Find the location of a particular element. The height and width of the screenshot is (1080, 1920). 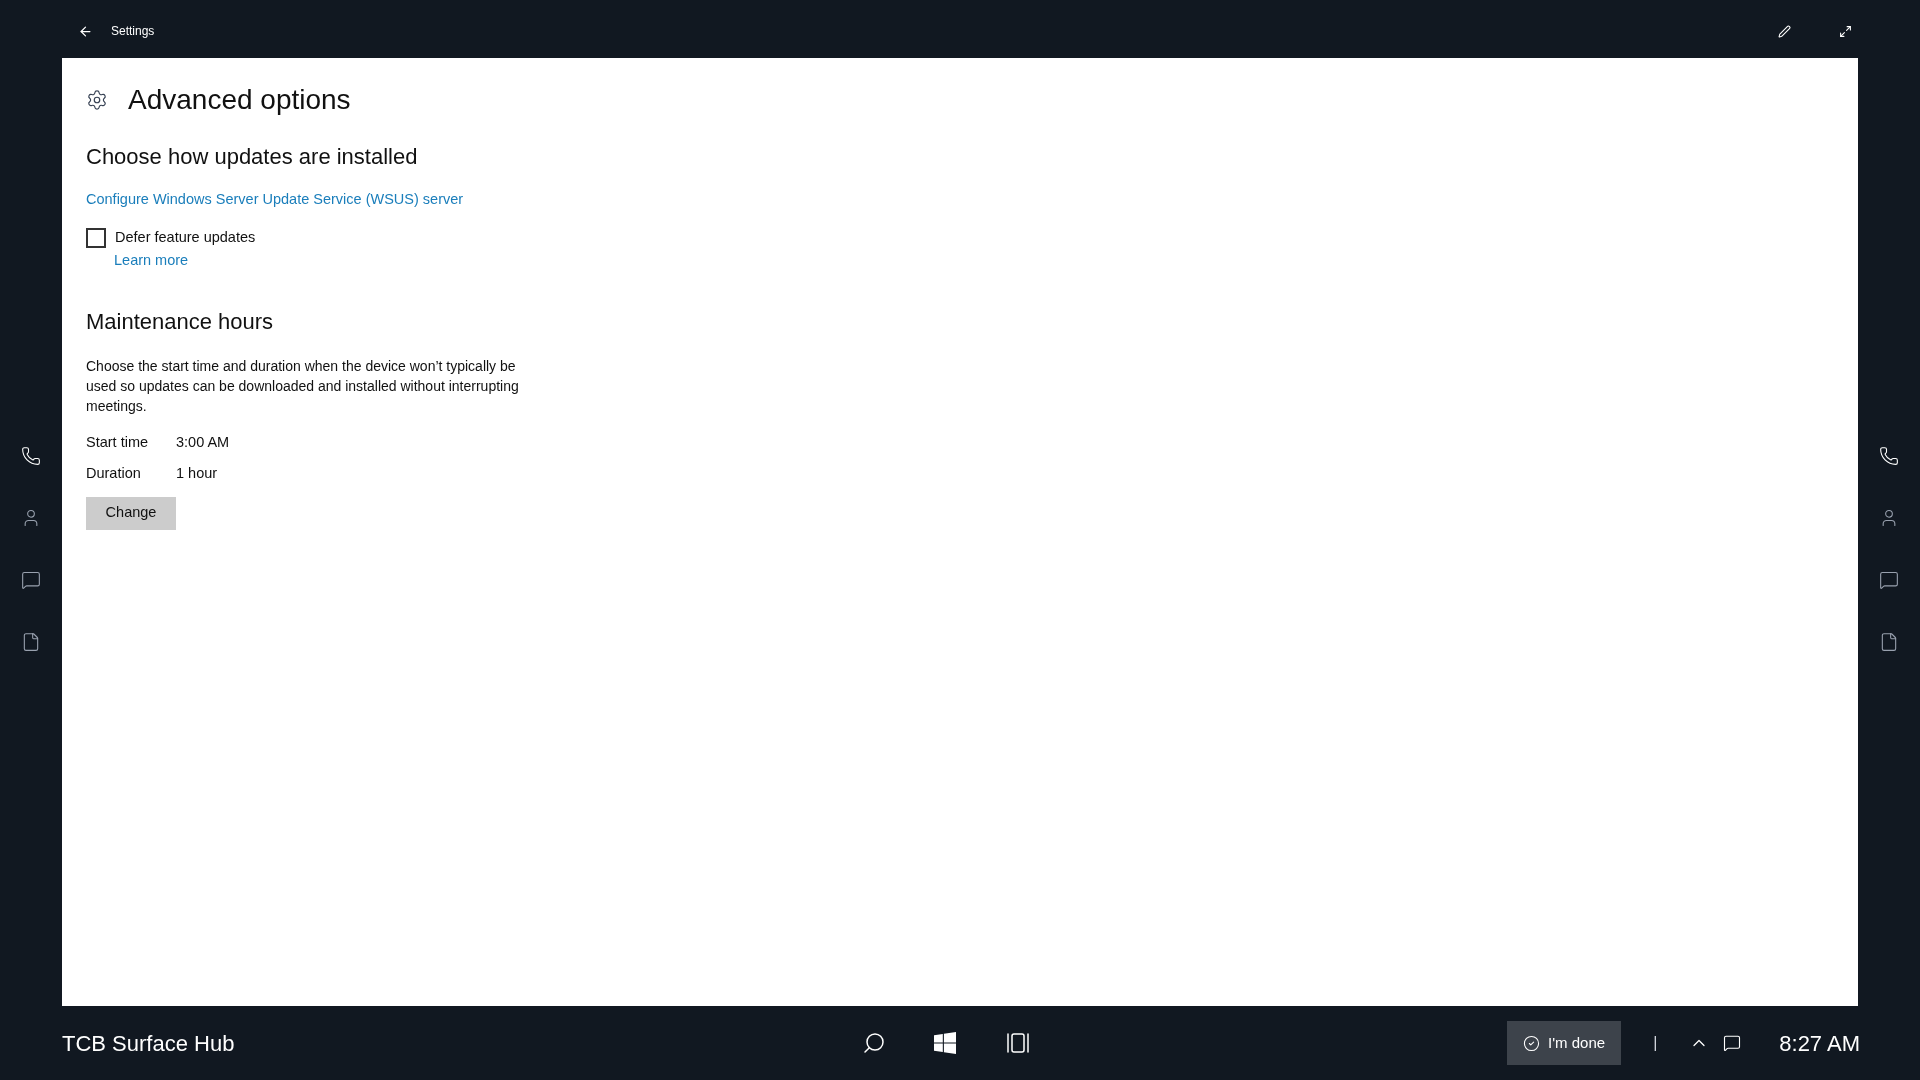

device-name: TCB Surface Hub is located at coordinates (149, 1043).